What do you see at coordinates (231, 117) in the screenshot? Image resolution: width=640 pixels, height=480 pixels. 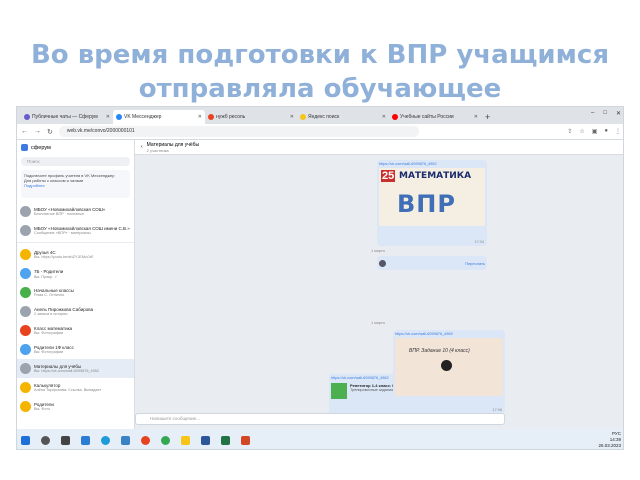 I see `tab-label: нужб ресоль` at bounding box center [231, 117].